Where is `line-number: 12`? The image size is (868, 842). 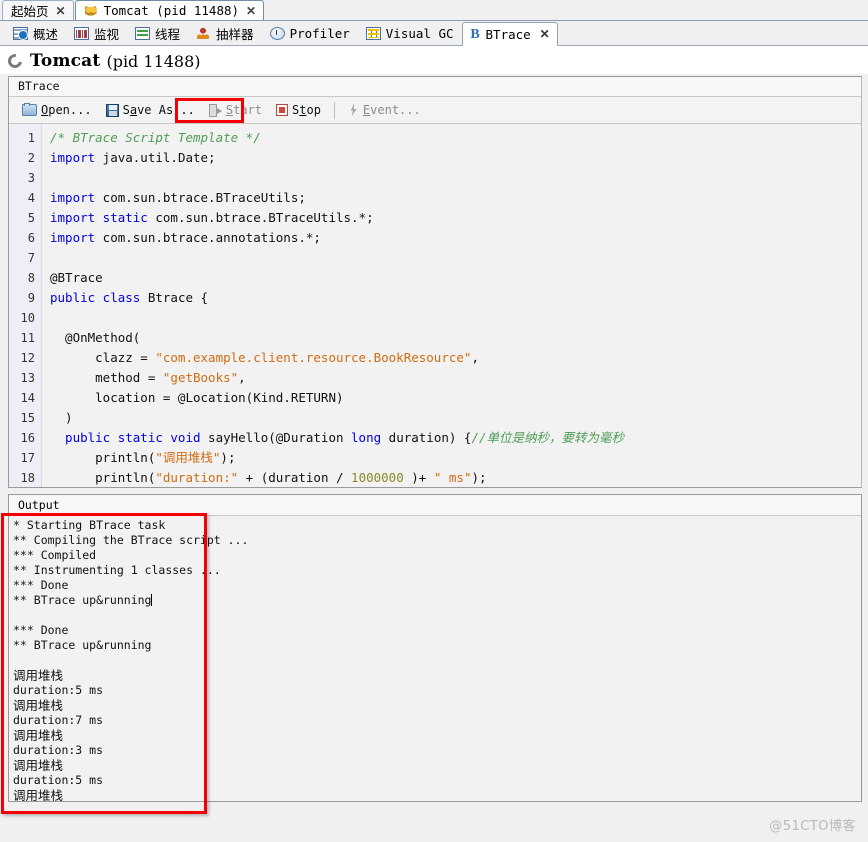 line-number: 12 is located at coordinates (27, 358).